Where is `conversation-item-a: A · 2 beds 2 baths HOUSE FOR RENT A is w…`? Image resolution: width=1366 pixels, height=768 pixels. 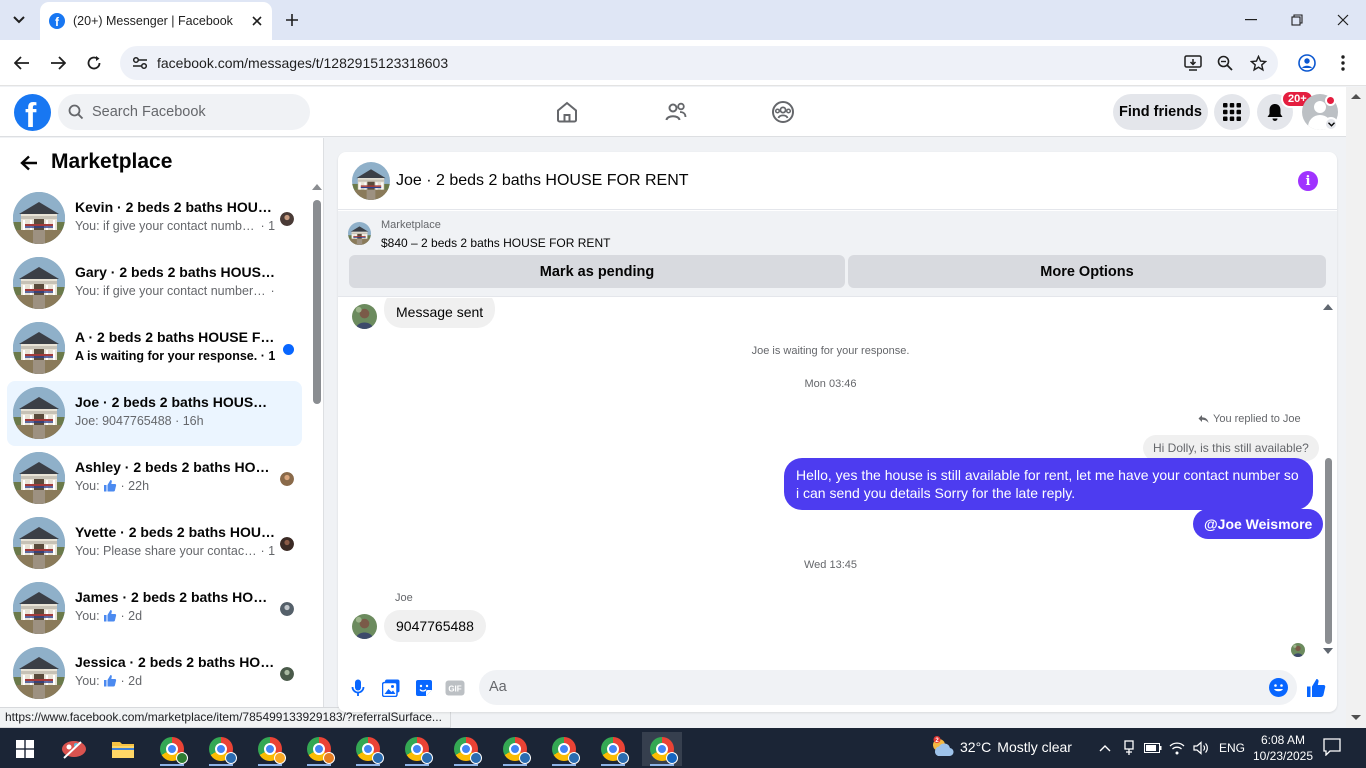
conversation-item-a: A · 2 beds 2 baths HOUSE FOR RENT A is w… is located at coordinates (154, 348).